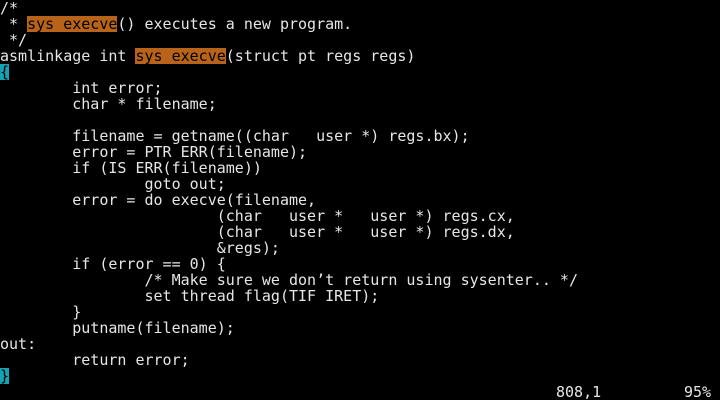 Image resolution: width=720 pixels, height=400 pixels. What do you see at coordinates (360, 344) in the screenshot?
I see `code-line: out:` at bounding box center [360, 344].